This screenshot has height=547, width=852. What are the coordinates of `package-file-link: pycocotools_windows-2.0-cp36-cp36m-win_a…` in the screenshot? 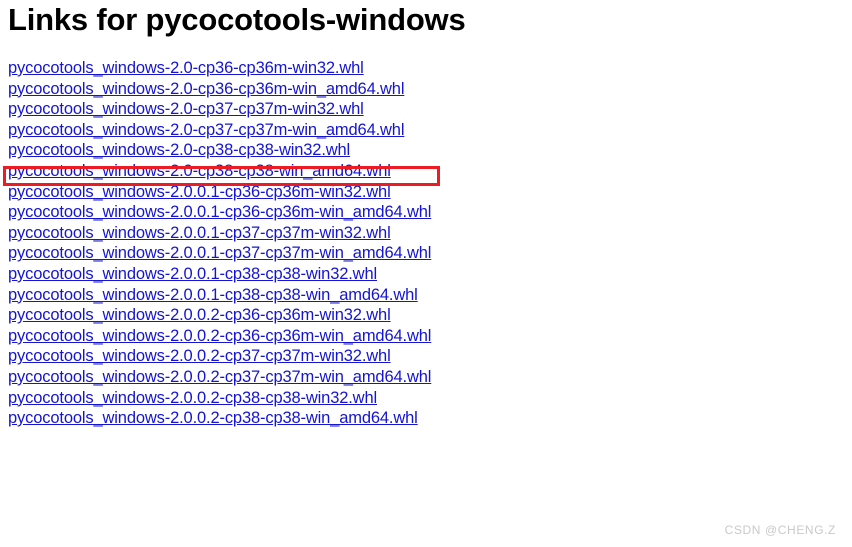 It's located at (206, 89).